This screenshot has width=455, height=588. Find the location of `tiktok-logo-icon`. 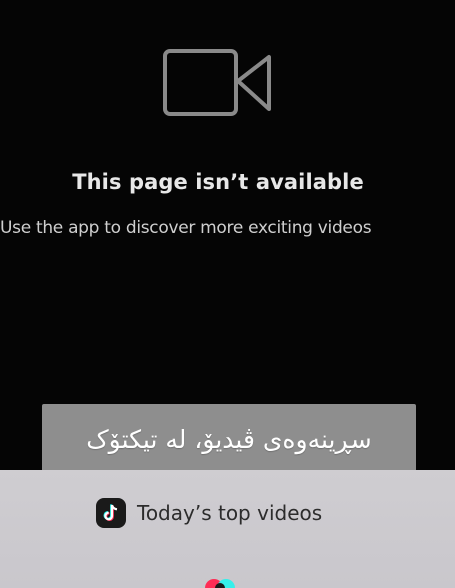

tiktok-logo-icon is located at coordinates (111, 513).